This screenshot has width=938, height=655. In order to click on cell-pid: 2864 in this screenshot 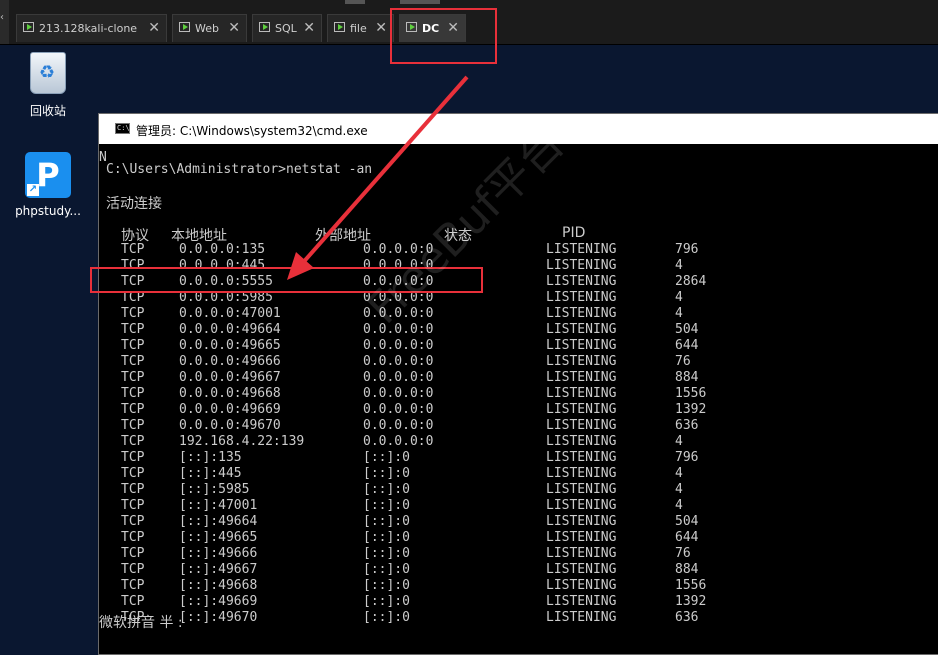, I will do `click(691, 281)`.